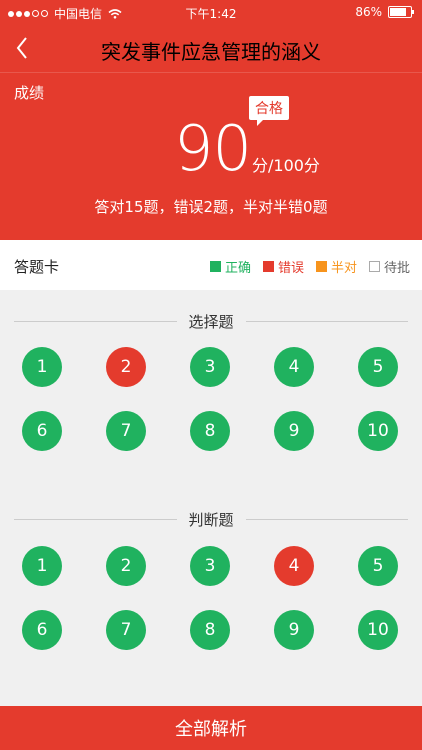 The height and width of the screenshot is (750, 422). What do you see at coordinates (269, 111) in the screenshot?
I see `pass-badge: 合格` at bounding box center [269, 111].